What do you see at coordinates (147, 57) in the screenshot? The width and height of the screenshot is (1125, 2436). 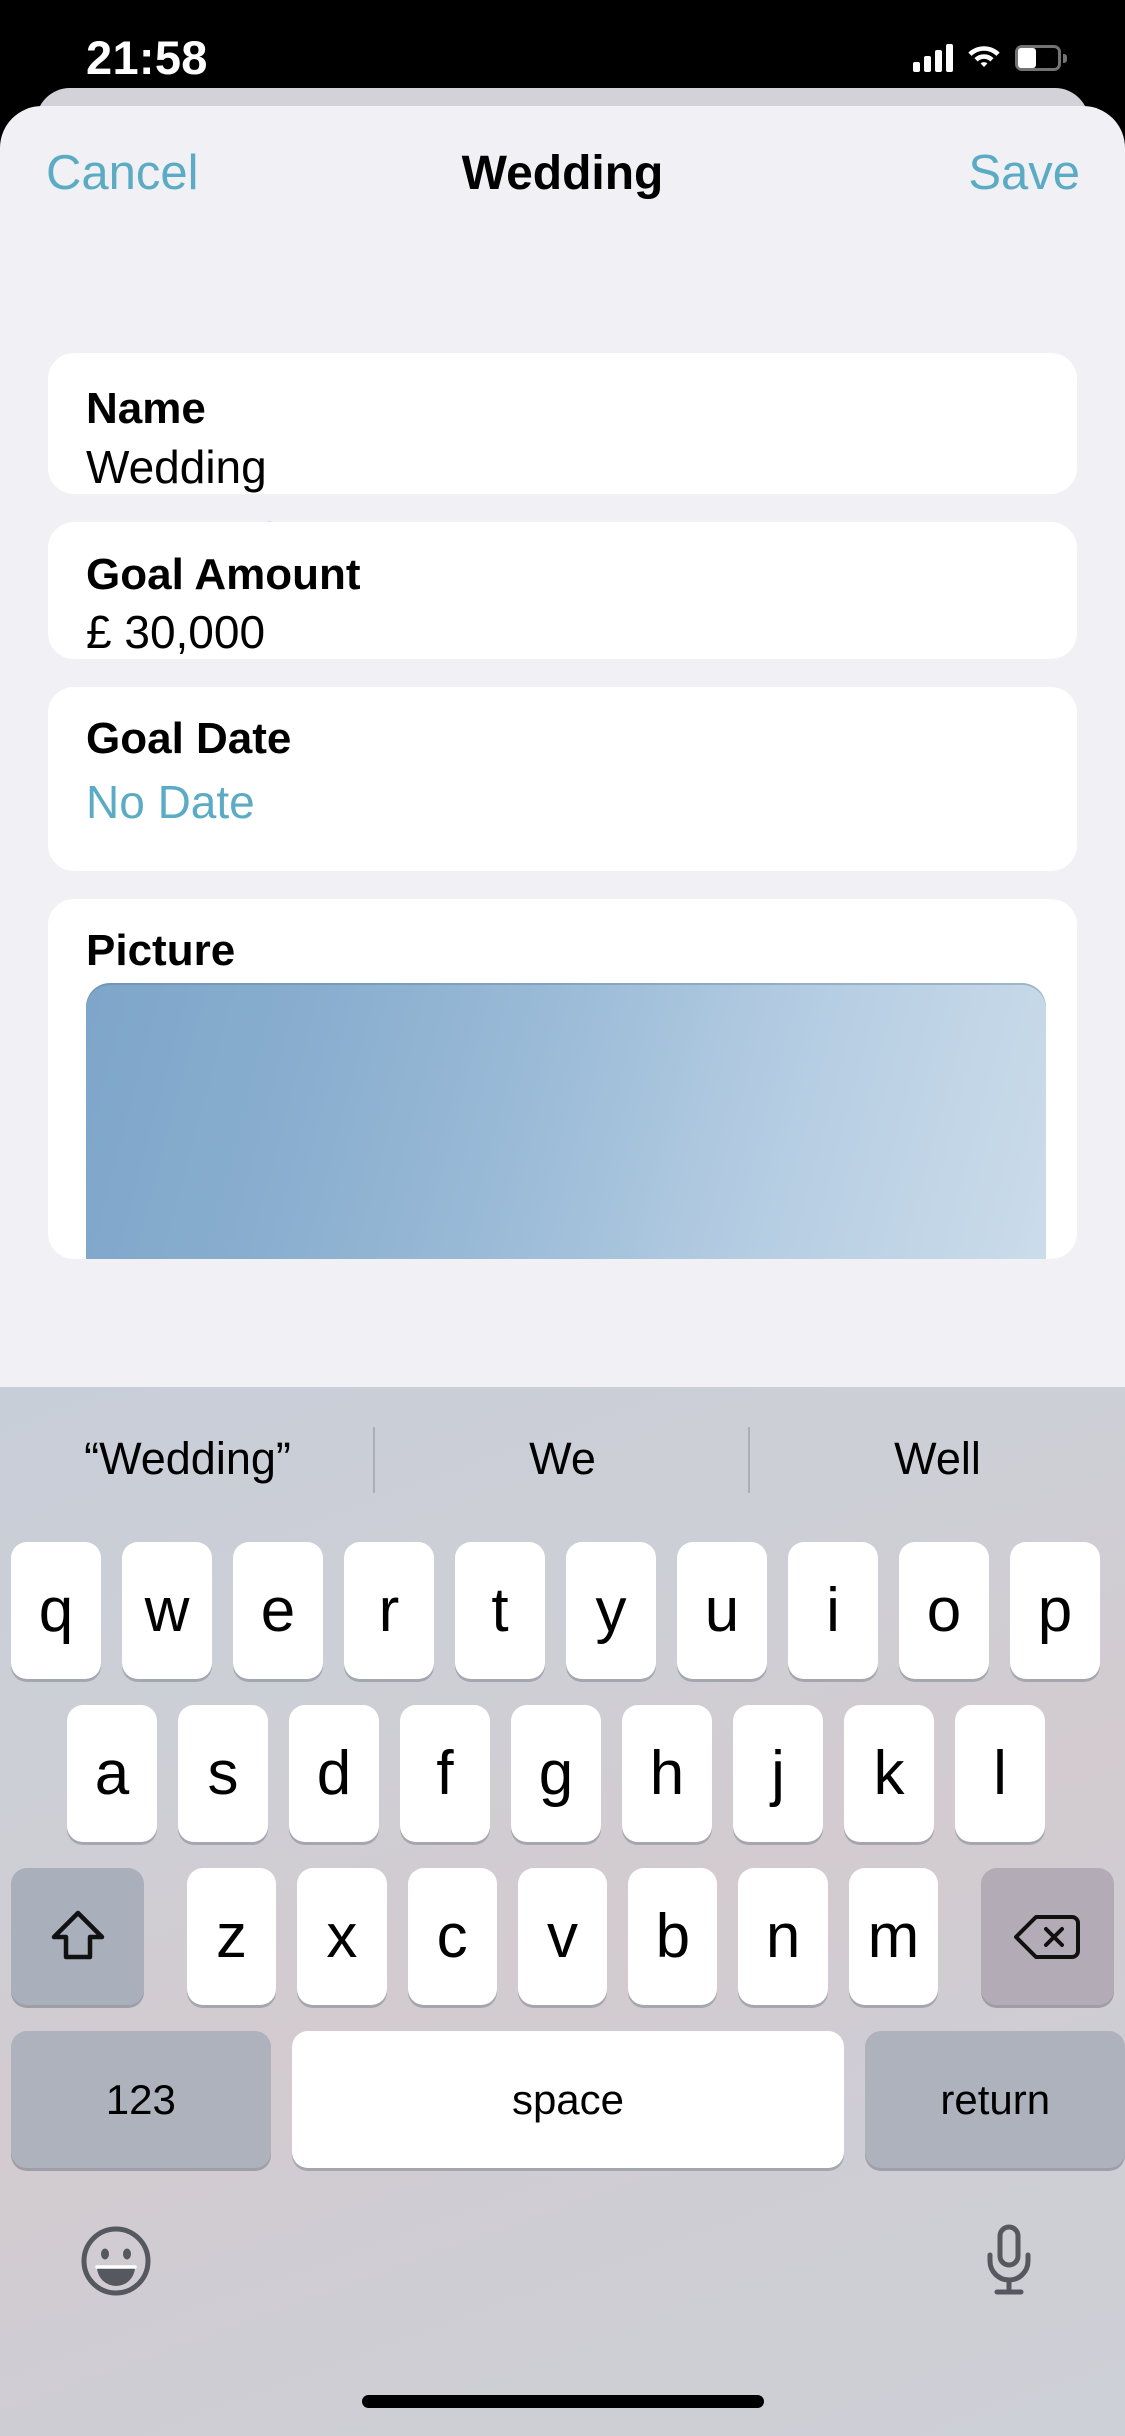 I see `status-time: 21:58` at bounding box center [147, 57].